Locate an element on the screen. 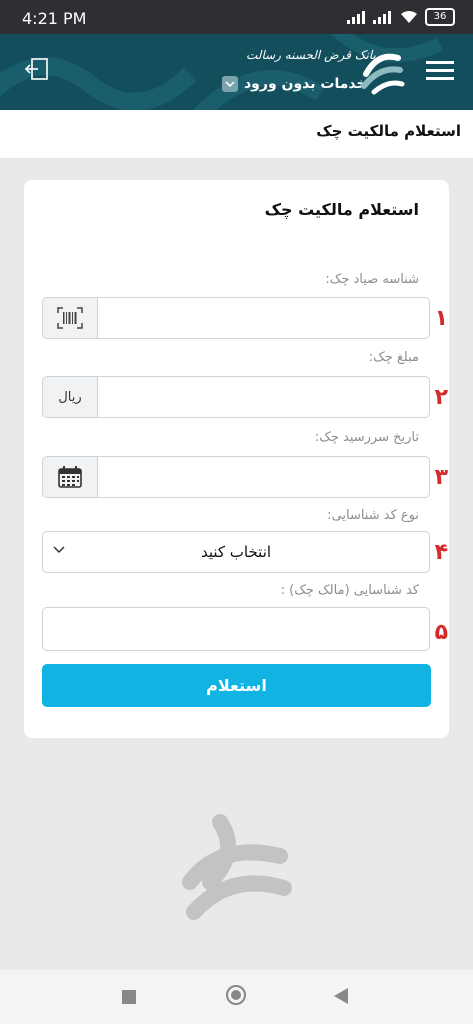 Image resolution: width=473 pixels, height=1024 pixels. due-date-label: تاریخ سررسید چک: is located at coordinates (366, 437).